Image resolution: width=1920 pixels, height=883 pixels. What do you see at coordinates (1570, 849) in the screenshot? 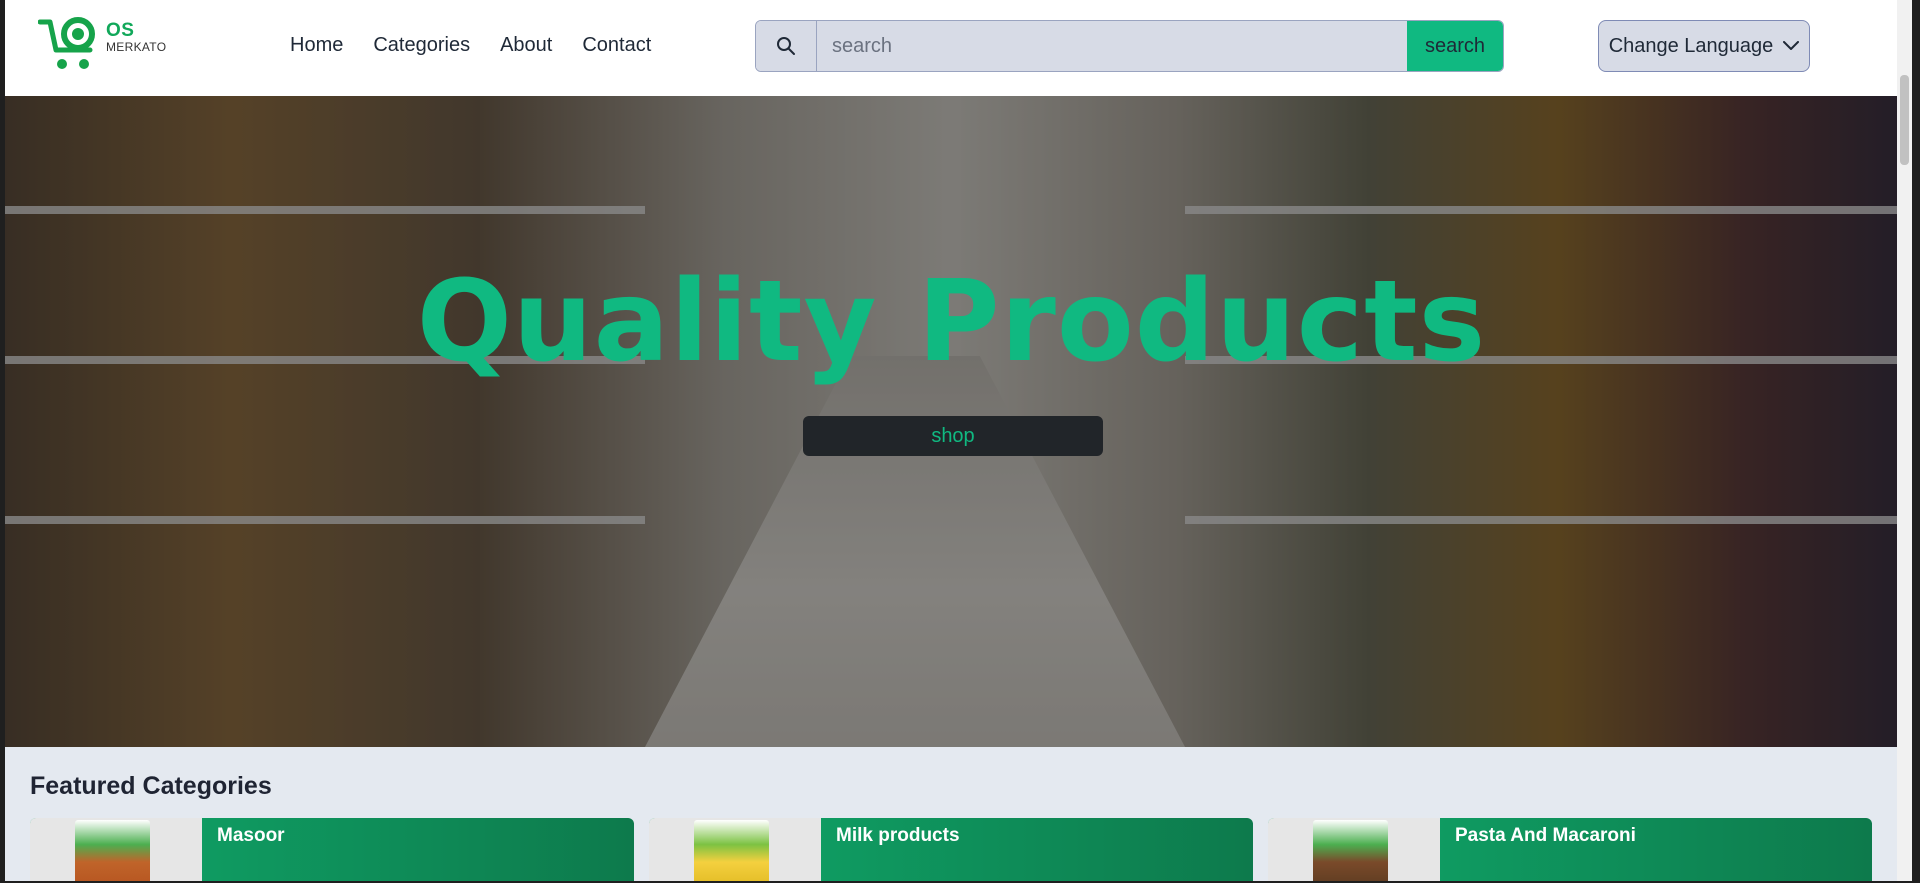
I see `category-card-pasta-and-macaroni: Pasta And Macaroni` at bounding box center [1570, 849].